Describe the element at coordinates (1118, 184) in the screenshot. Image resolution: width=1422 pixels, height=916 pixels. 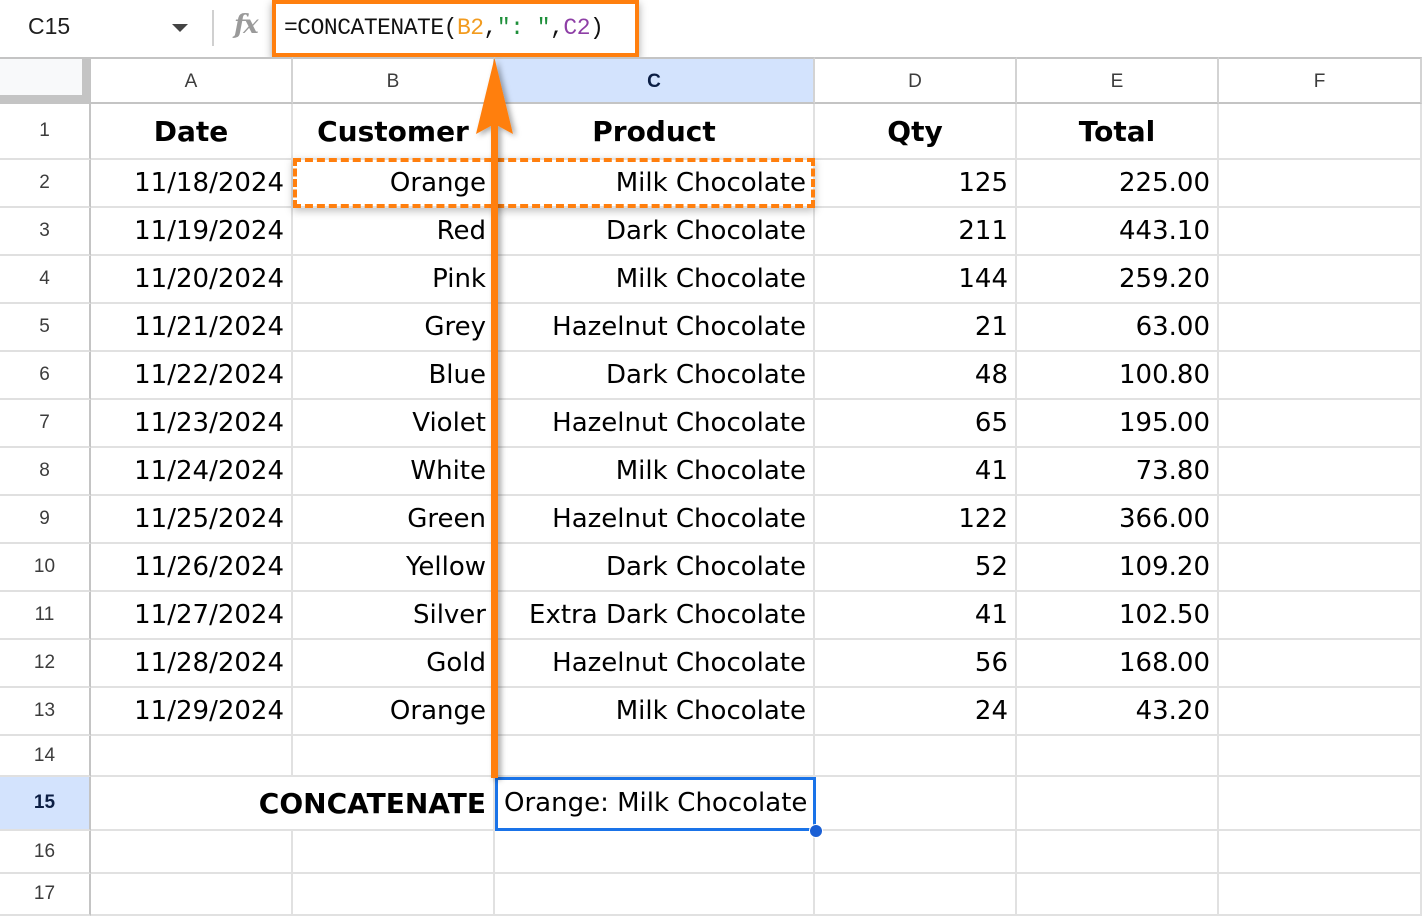
I see `table-cell-total: 225.00` at that location.